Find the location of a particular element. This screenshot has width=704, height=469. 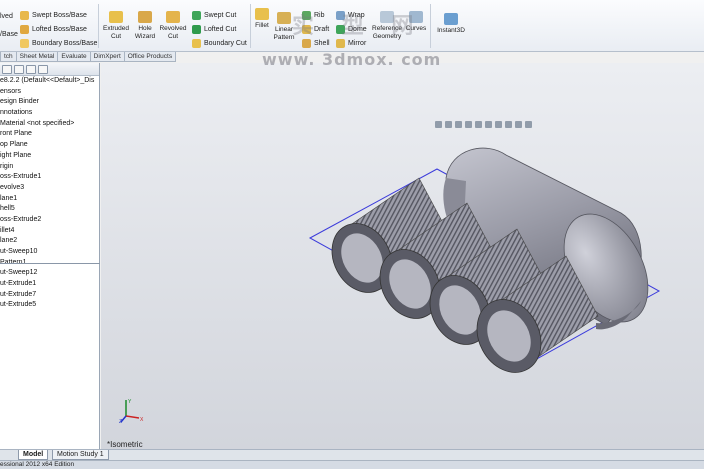

extruded-cut-icon is located at coordinates (116, 17).